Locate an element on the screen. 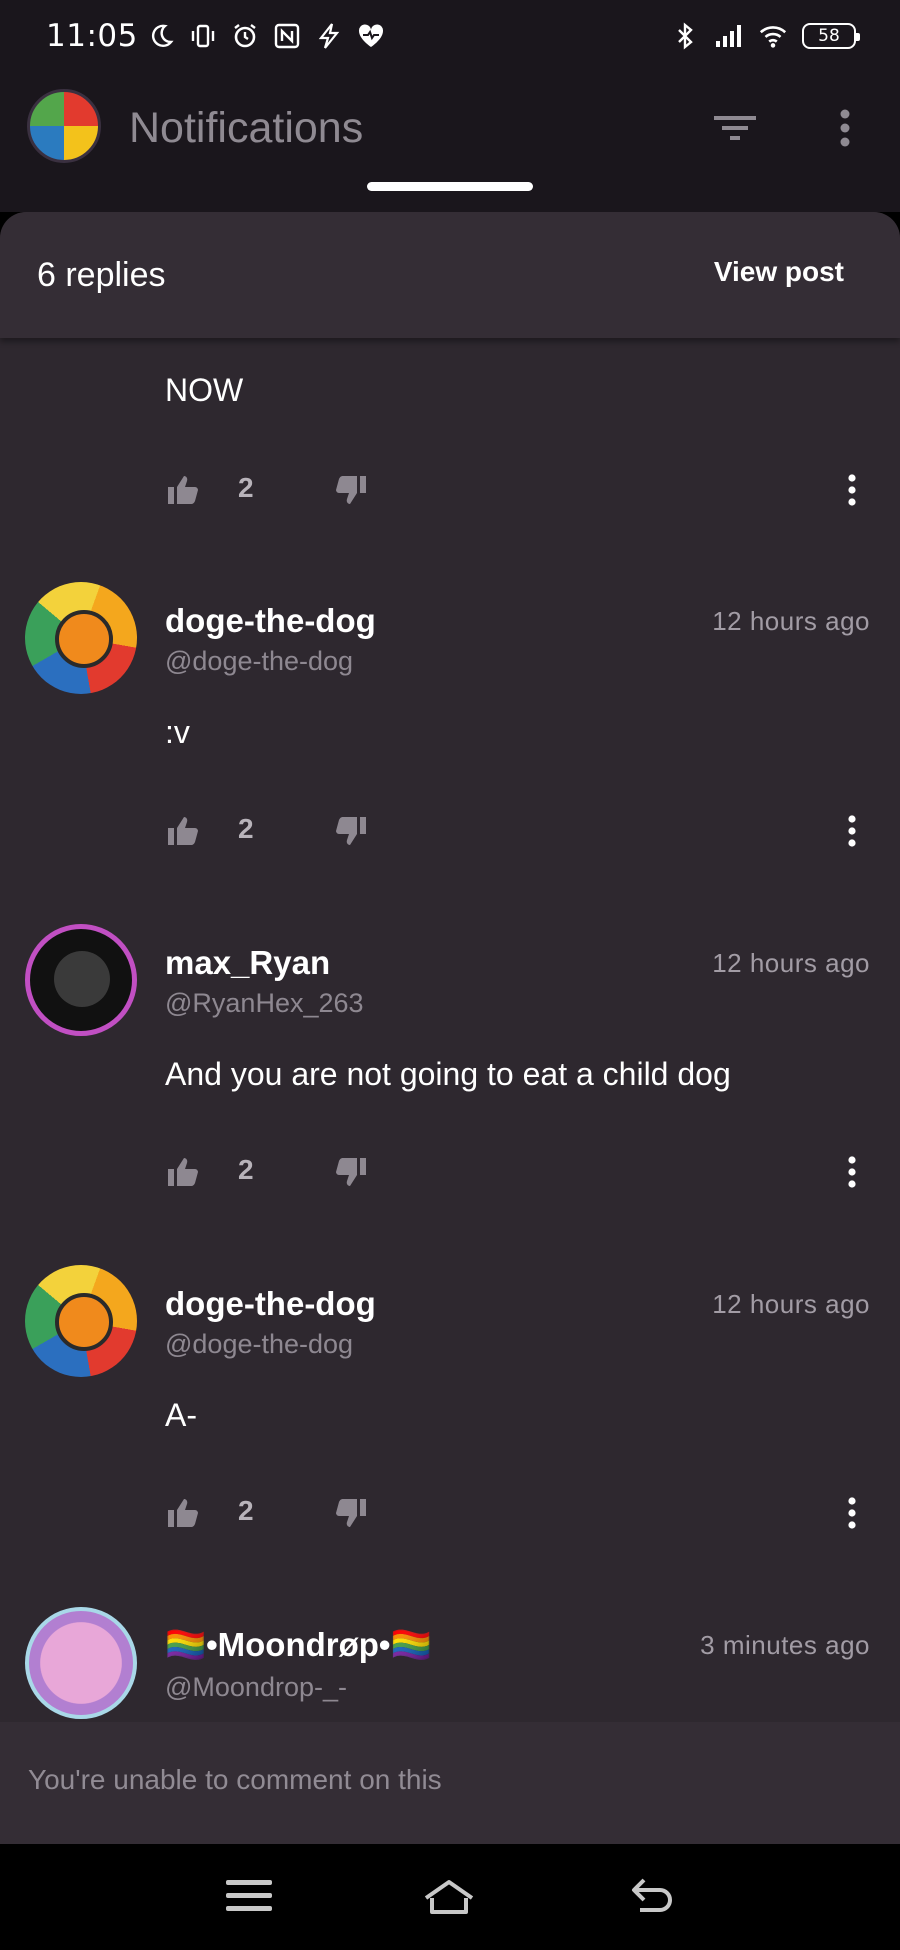 This screenshot has width=900, height=1950. comment-disabled-bar: You're unable to comment on this is located at coordinates (450, 1783).